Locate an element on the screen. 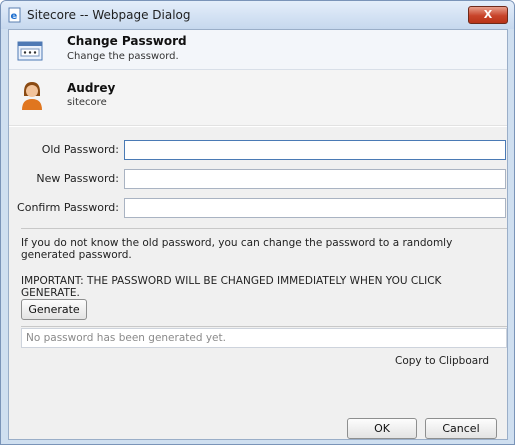 The height and width of the screenshot is (445, 515). user-domain: sitecore is located at coordinates (87, 102).